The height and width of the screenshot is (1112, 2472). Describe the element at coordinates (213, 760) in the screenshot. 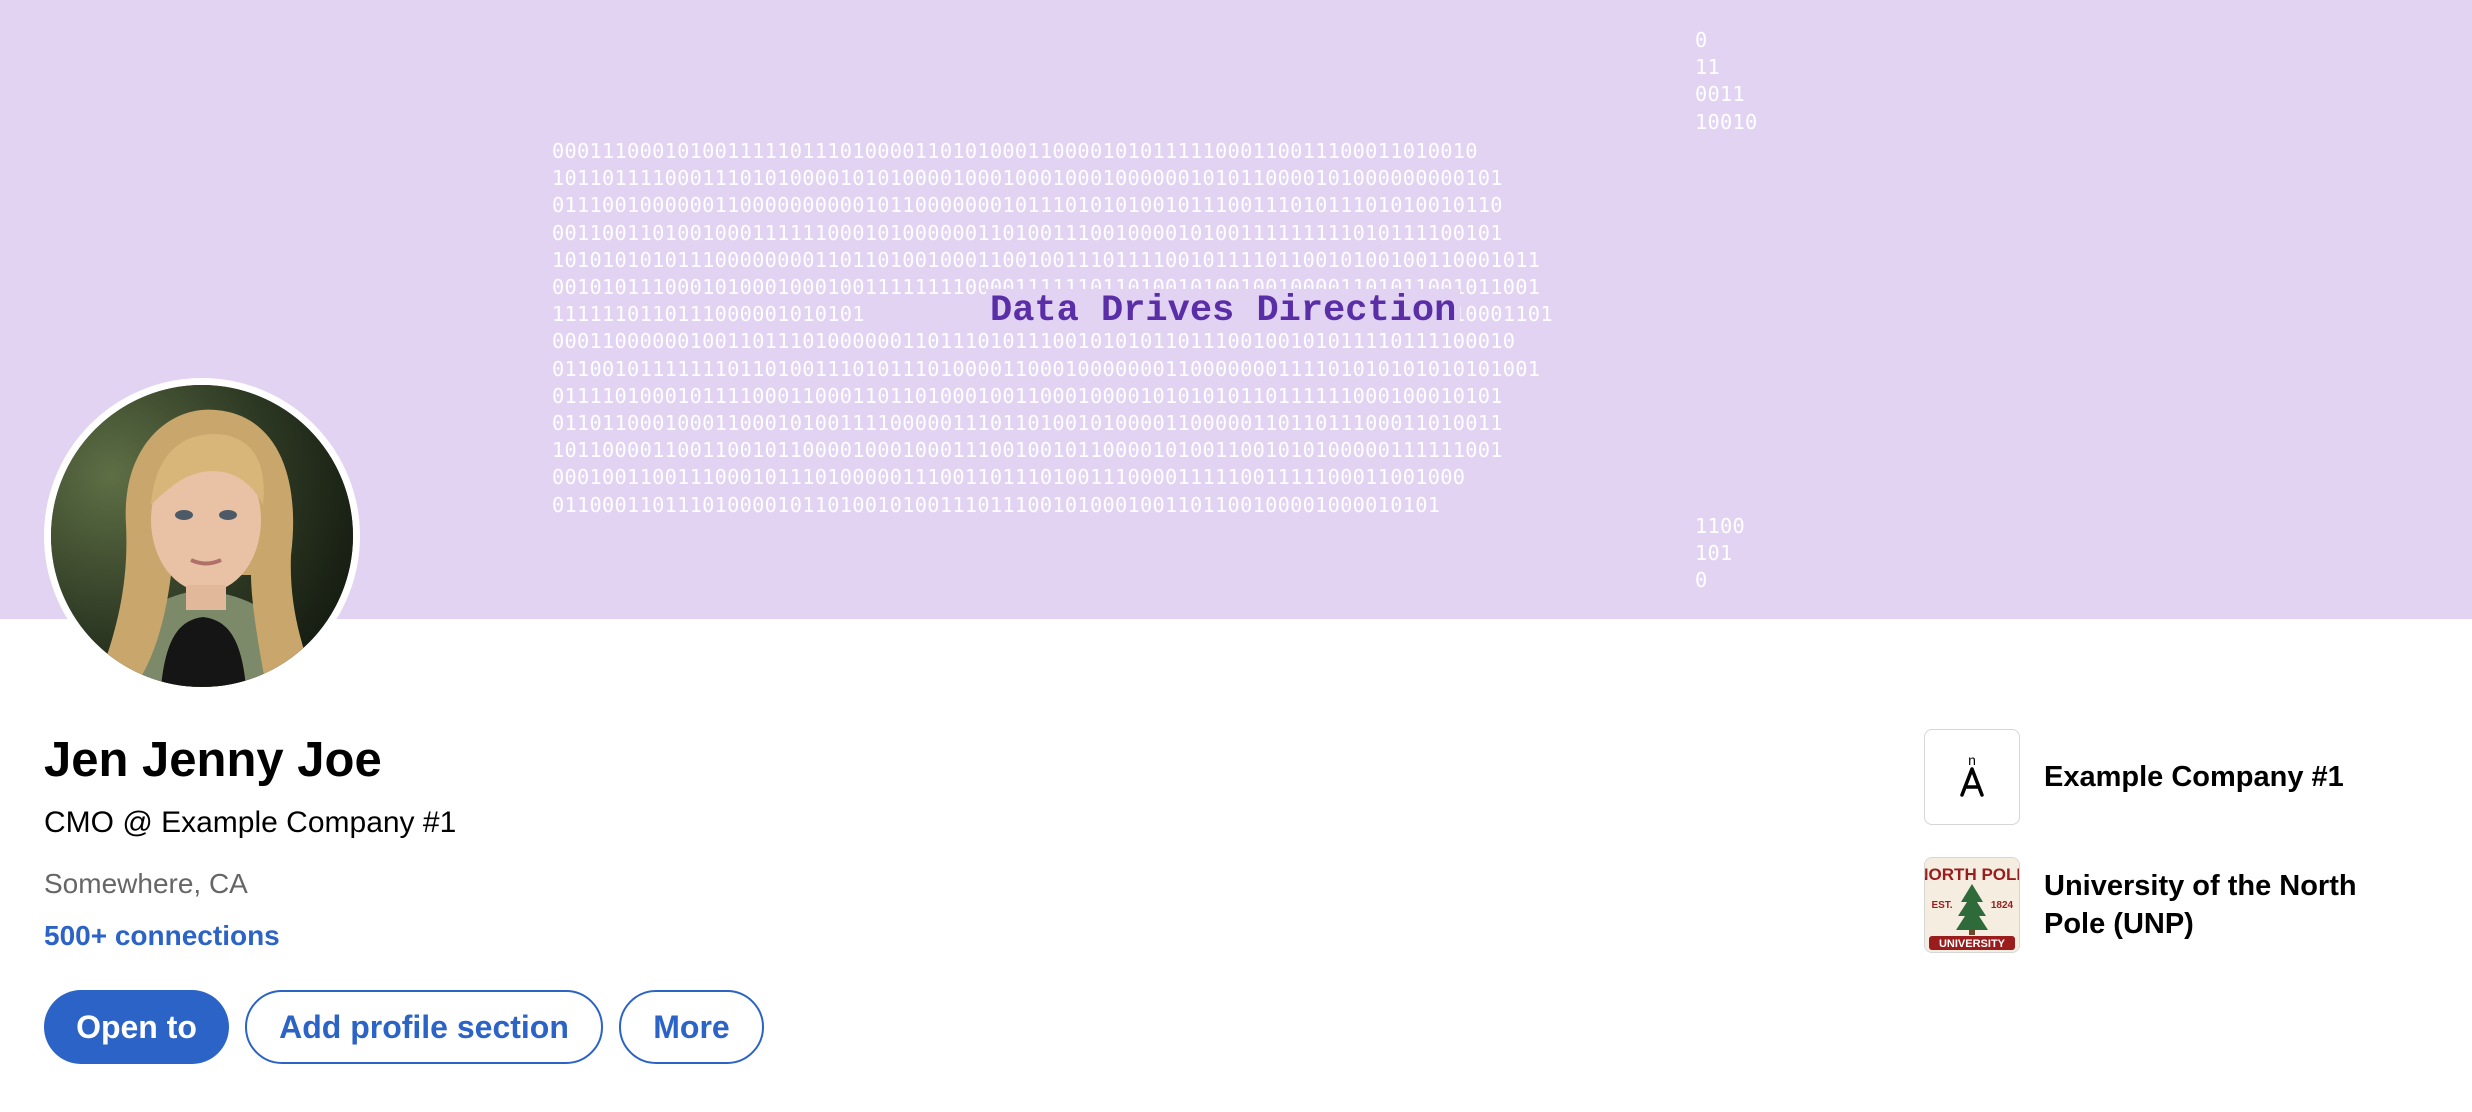

I see `profile-name: Jen Jenny Joe` at that location.